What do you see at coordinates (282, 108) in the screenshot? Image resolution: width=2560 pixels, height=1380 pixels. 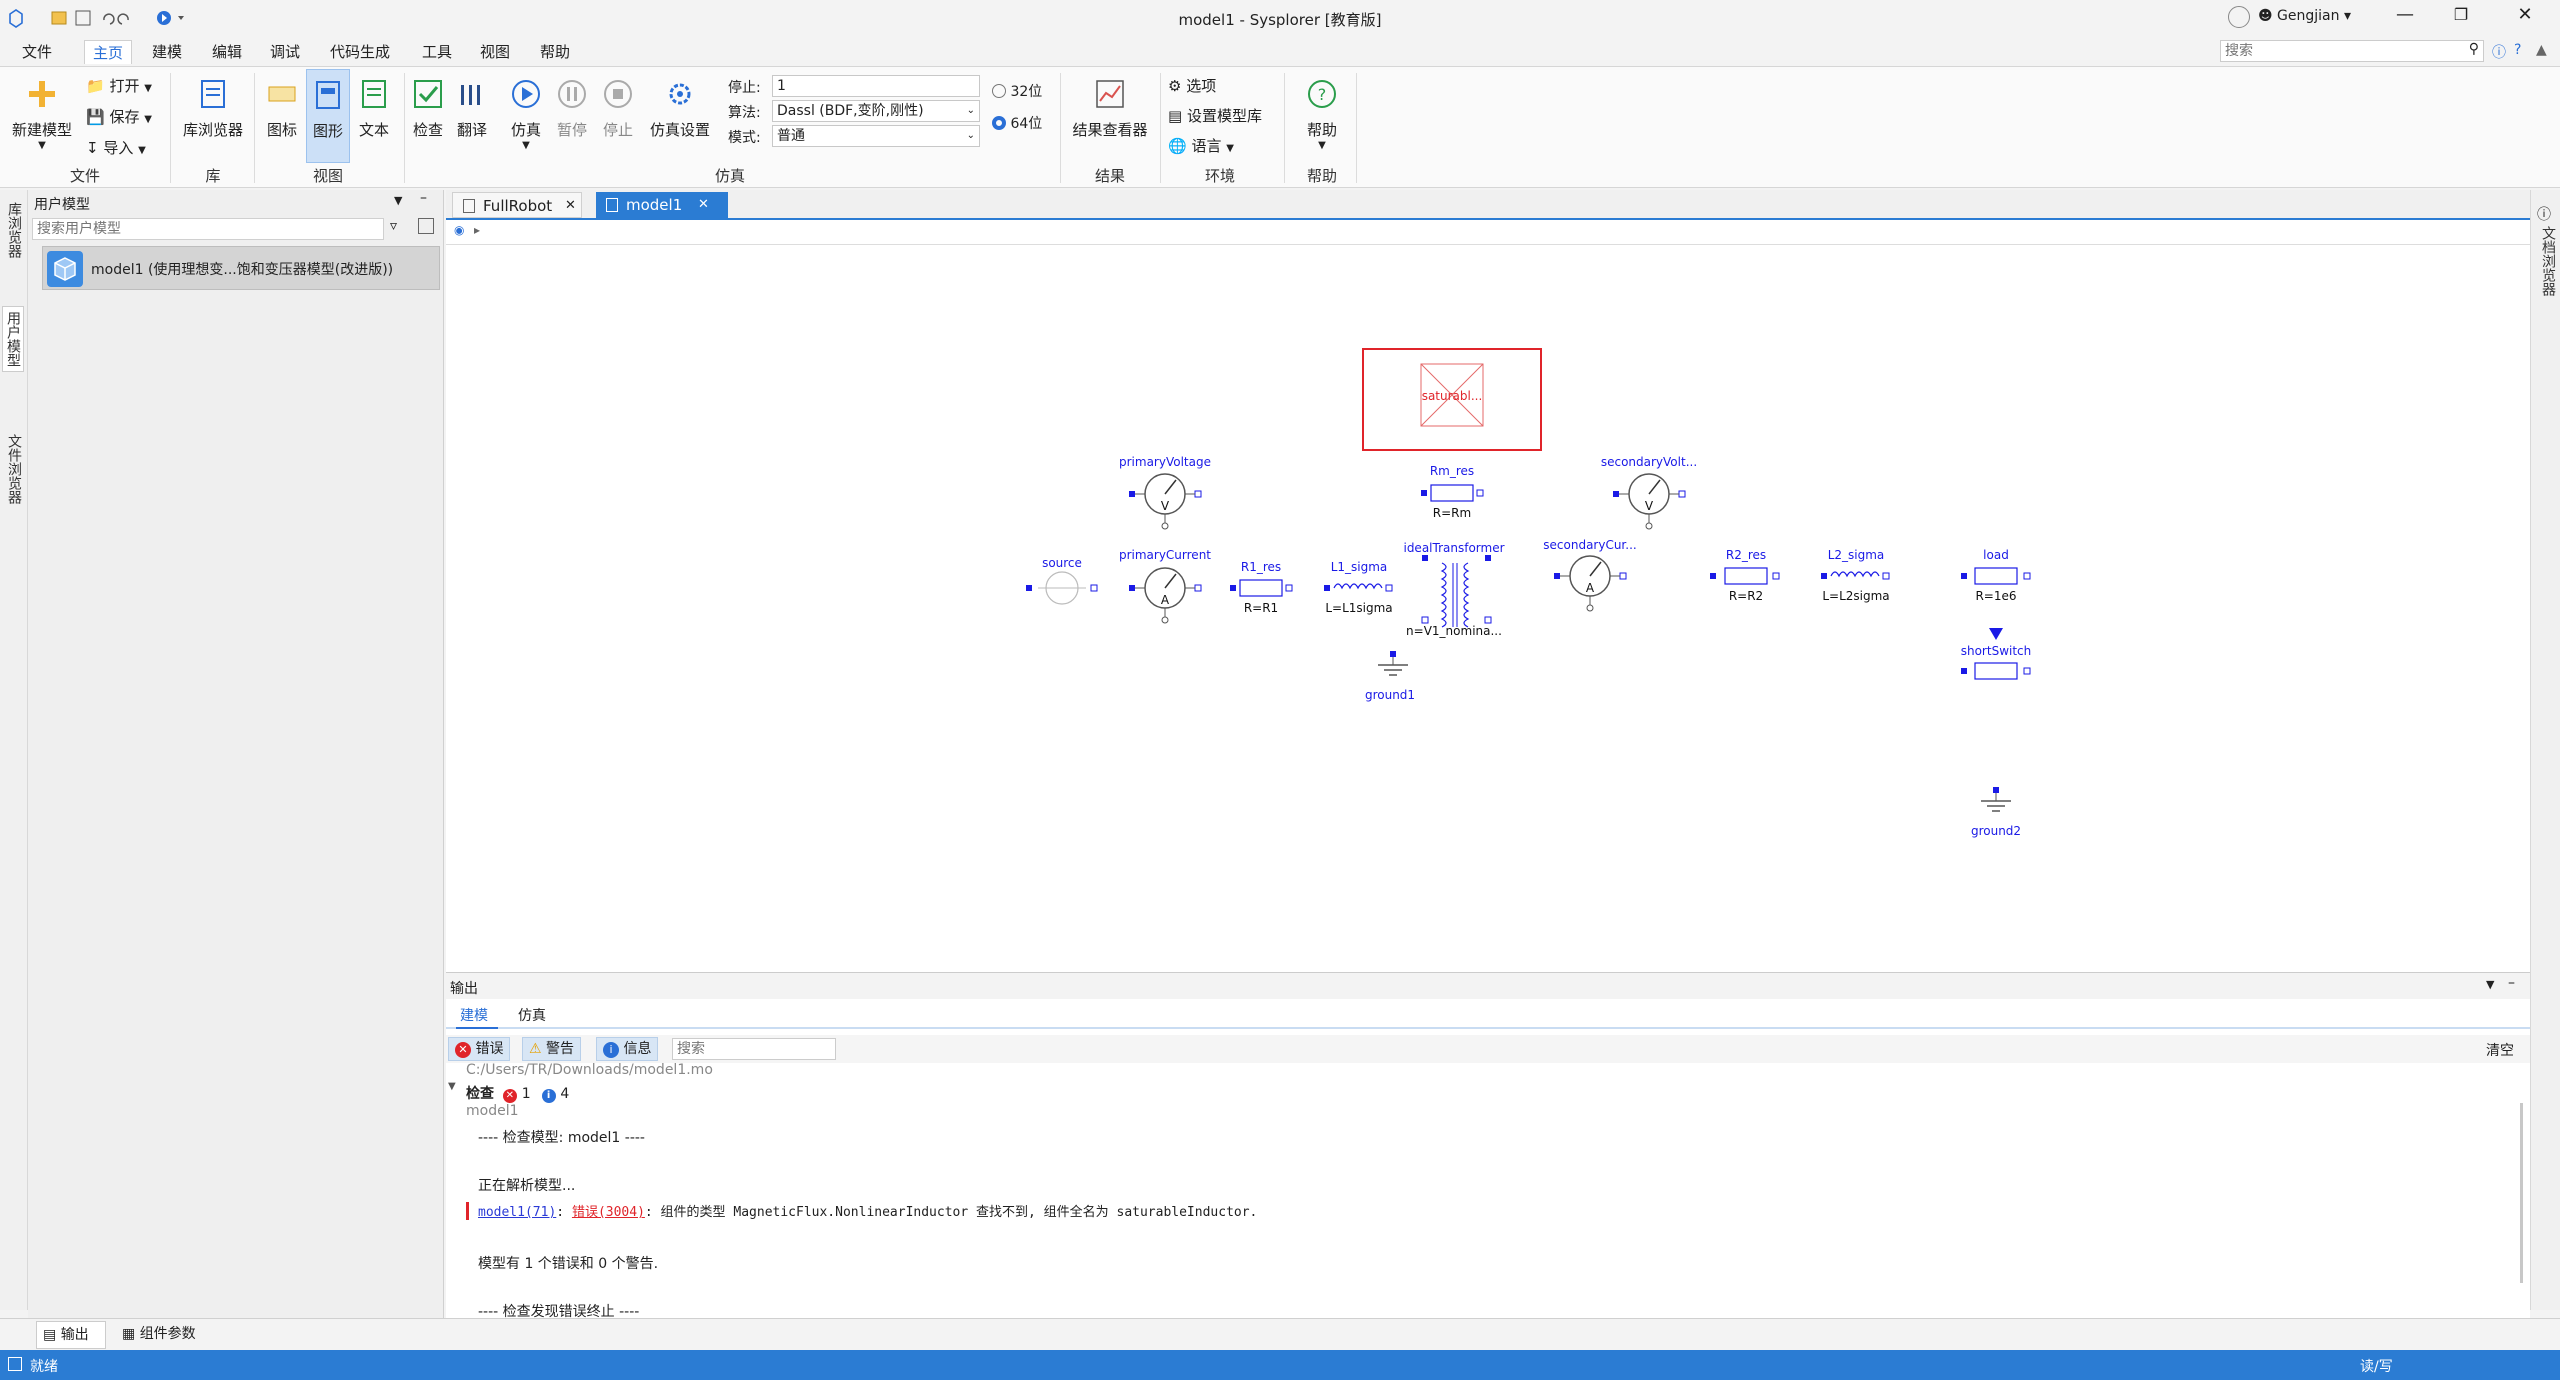 I see `icon-view-button: 图标` at bounding box center [282, 108].